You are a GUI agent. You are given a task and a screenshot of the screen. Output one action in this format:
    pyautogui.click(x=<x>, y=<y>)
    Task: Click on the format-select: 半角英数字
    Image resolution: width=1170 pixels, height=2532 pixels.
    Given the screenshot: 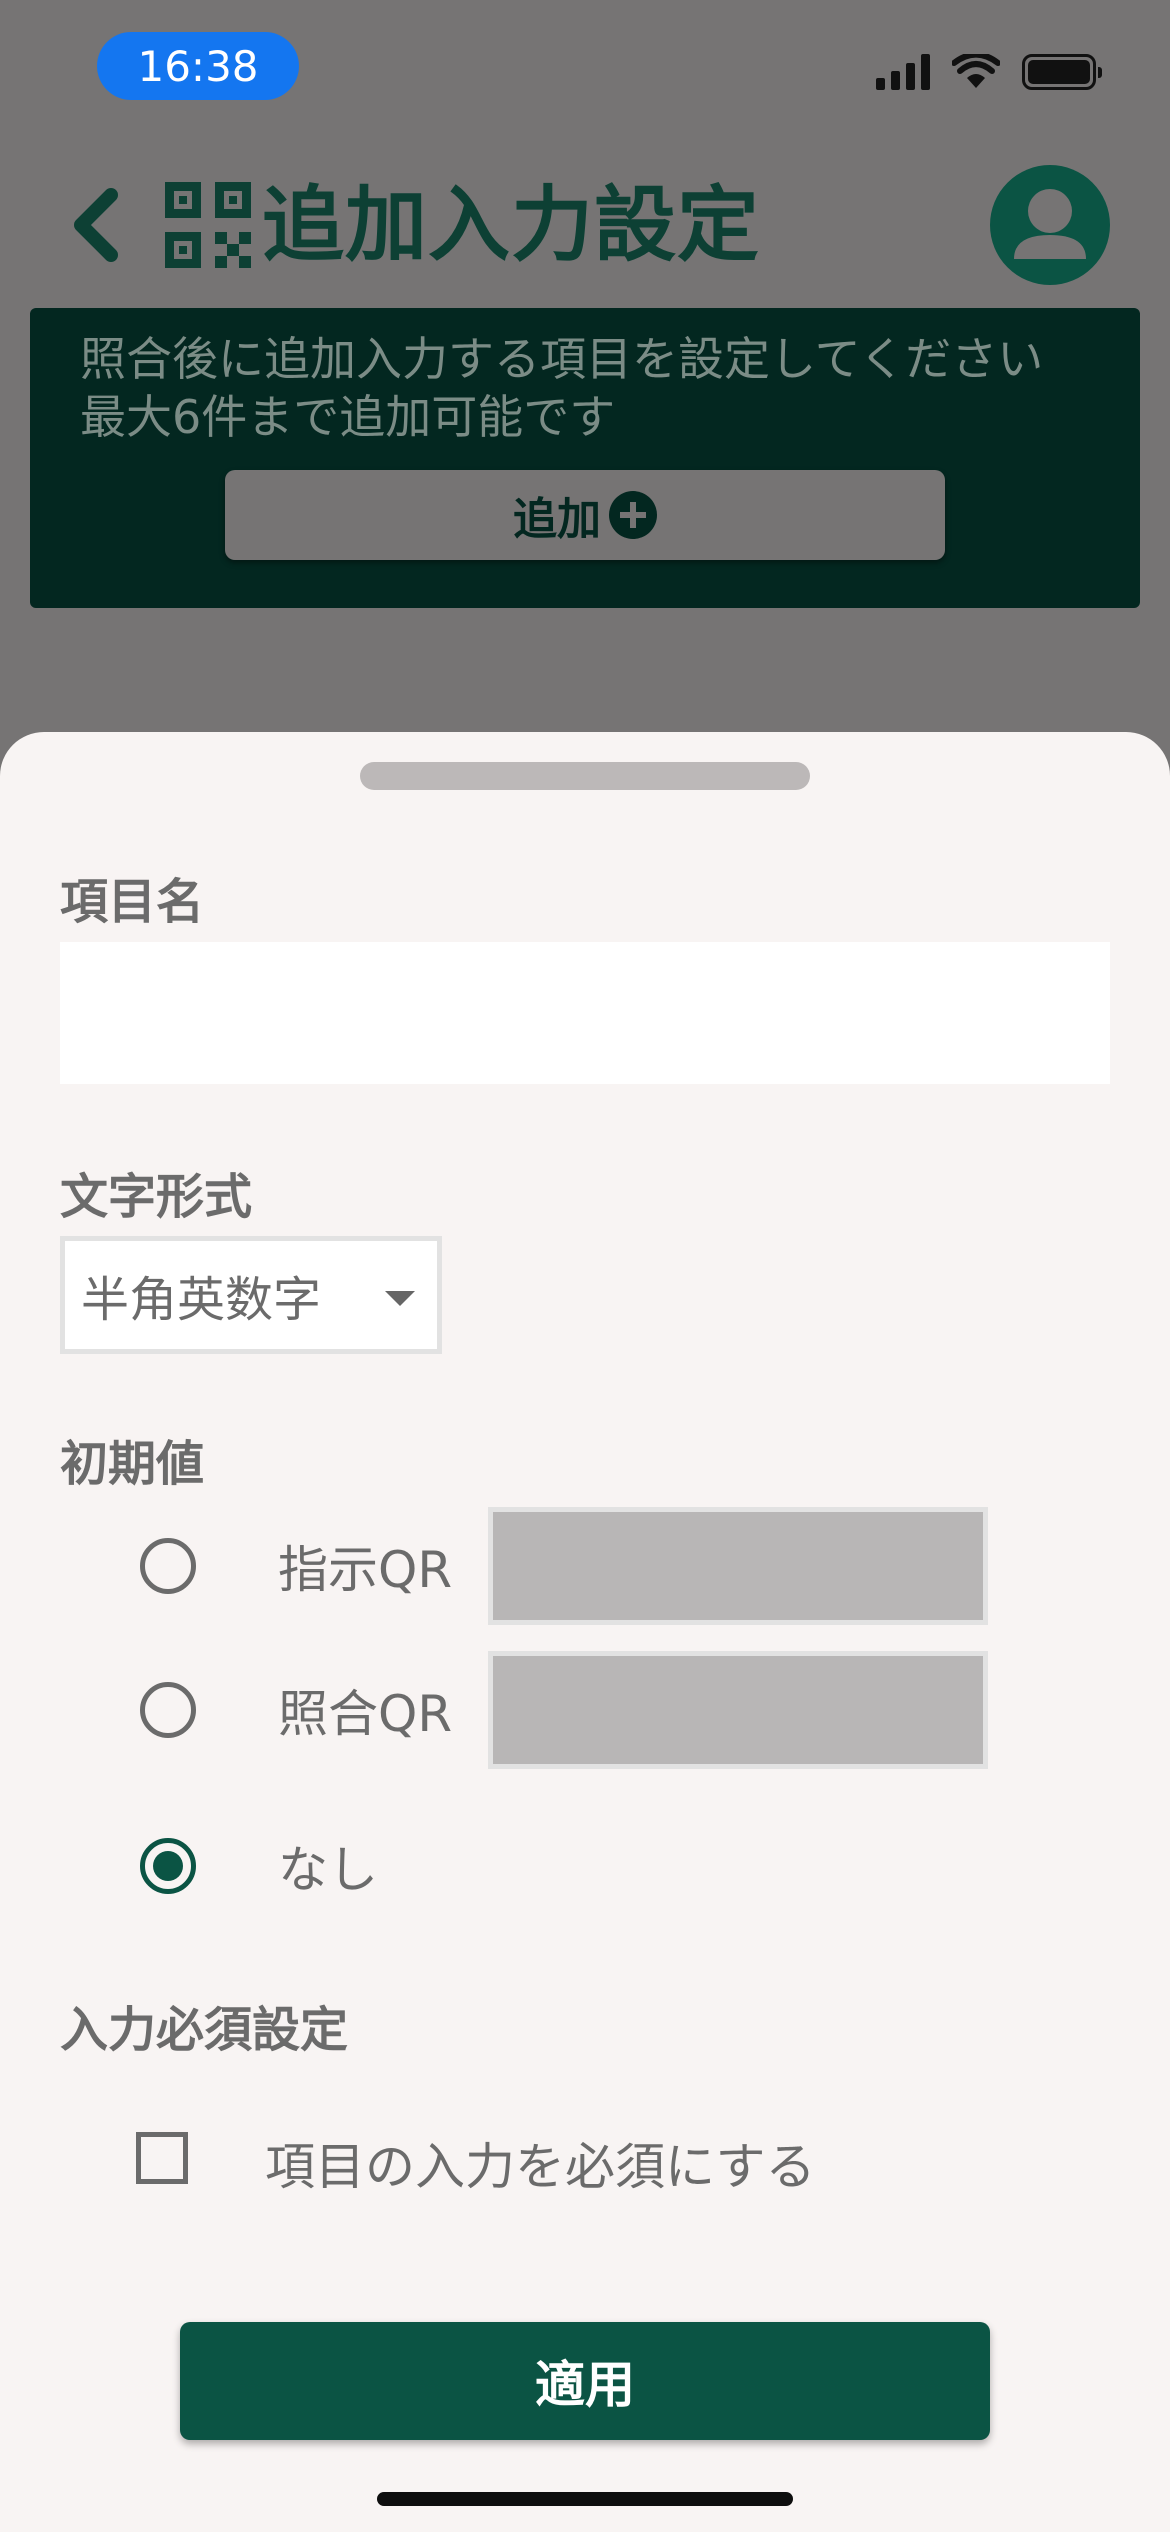 What is the action you would take?
    pyautogui.click(x=251, y=1295)
    